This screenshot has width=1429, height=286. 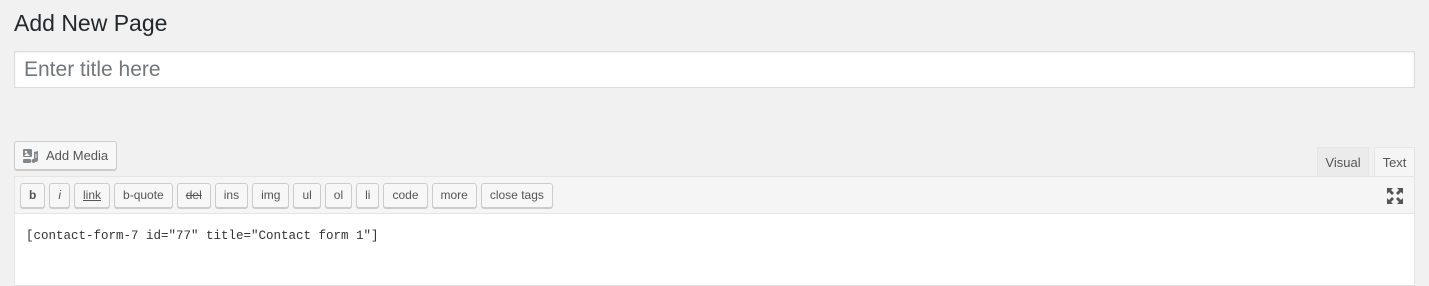 What do you see at coordinates (271, 195) in the screenshot?
I see `qt-img-button: img` at bounding box center [271, 195].